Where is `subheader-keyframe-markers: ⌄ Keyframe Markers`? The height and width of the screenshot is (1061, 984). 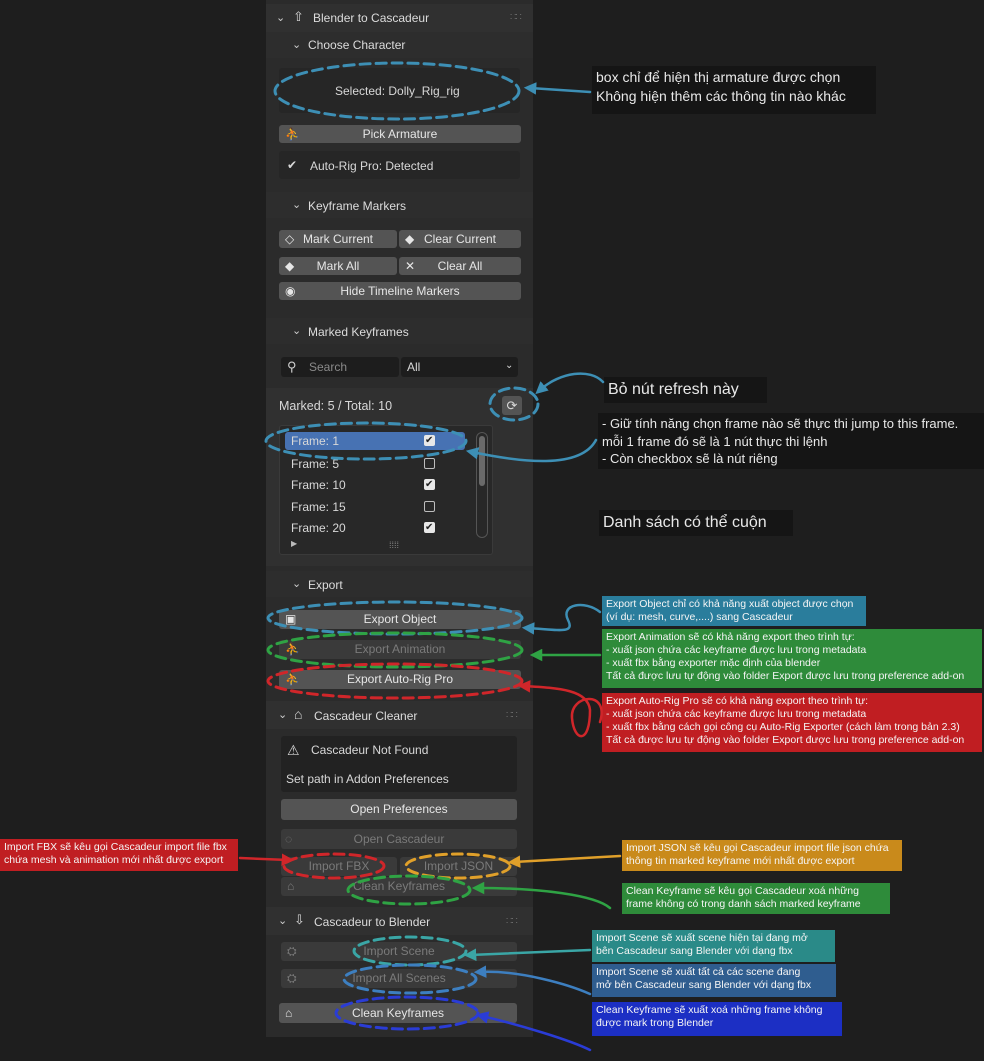 subheader-keyframe-markers: ⌄ Keyframe Markers is located at coordinates (399, 205).